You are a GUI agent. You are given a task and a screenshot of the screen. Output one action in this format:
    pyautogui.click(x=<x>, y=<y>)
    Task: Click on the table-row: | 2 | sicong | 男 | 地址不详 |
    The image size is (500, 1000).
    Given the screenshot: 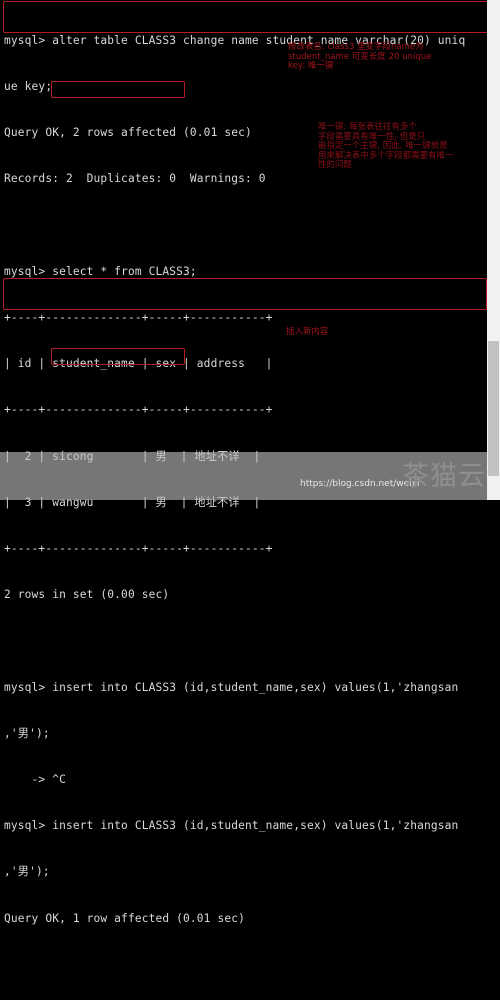 What is the action you would take?
    pyautogui.click(x=132, y=456)
    